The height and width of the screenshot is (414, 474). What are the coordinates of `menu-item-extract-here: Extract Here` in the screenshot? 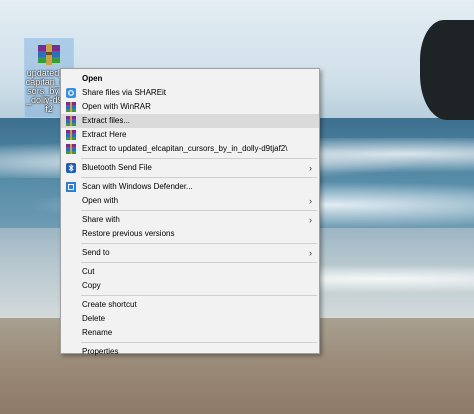 It's located at (190, 135).